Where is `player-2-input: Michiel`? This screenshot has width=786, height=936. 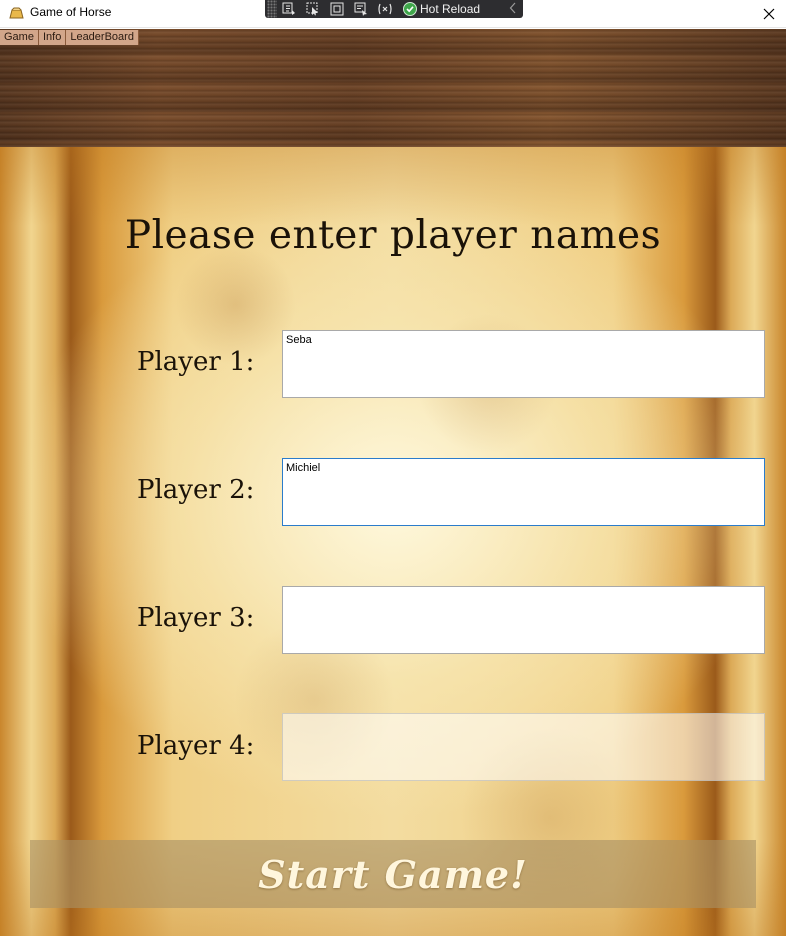
player-2-input: Michiel is located at coordinates (523, 492).